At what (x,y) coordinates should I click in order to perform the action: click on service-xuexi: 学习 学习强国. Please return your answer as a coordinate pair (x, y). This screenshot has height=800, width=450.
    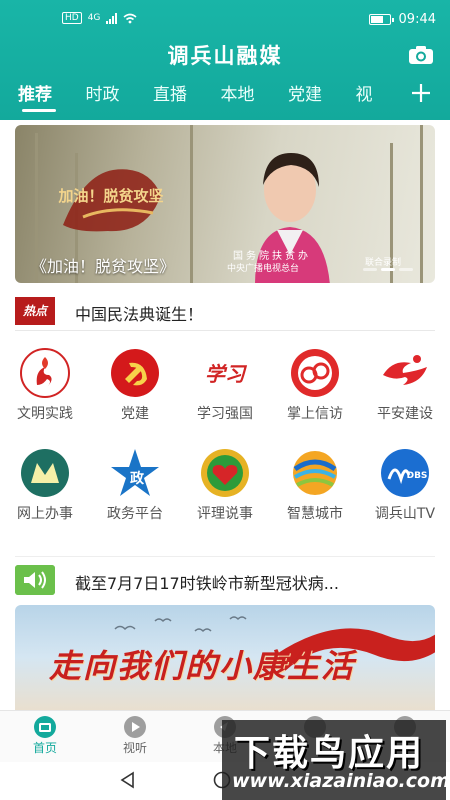
    Looking at the image, I should click on (225, 395).